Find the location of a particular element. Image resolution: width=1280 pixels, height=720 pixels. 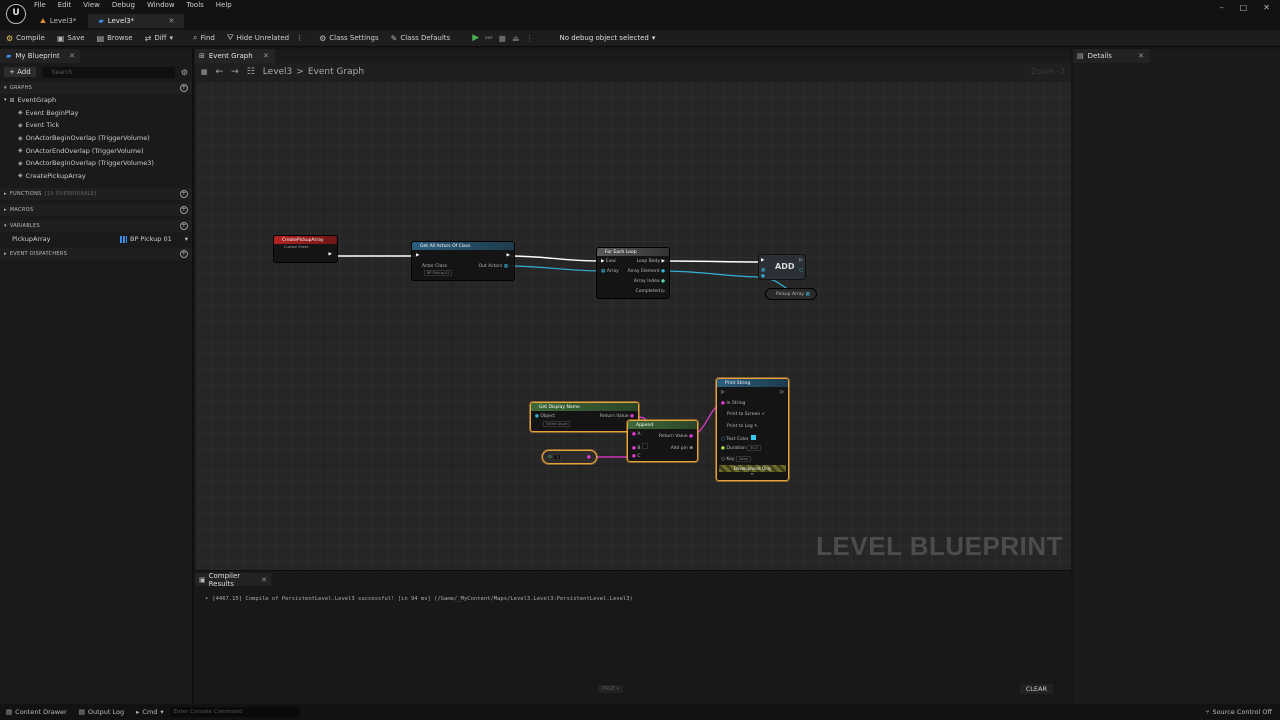

actor-class-value: BP Pickup 01 is located at coordinates (438, 273).